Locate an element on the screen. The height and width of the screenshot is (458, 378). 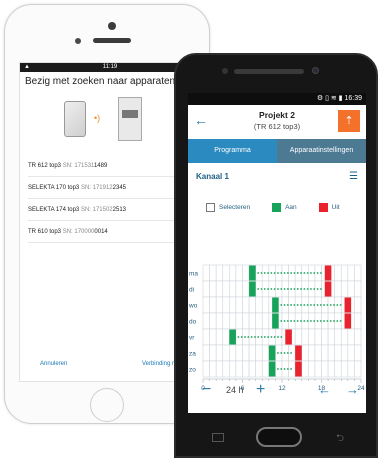
legend-select: Selecteren is located at coordinates (228, 207).